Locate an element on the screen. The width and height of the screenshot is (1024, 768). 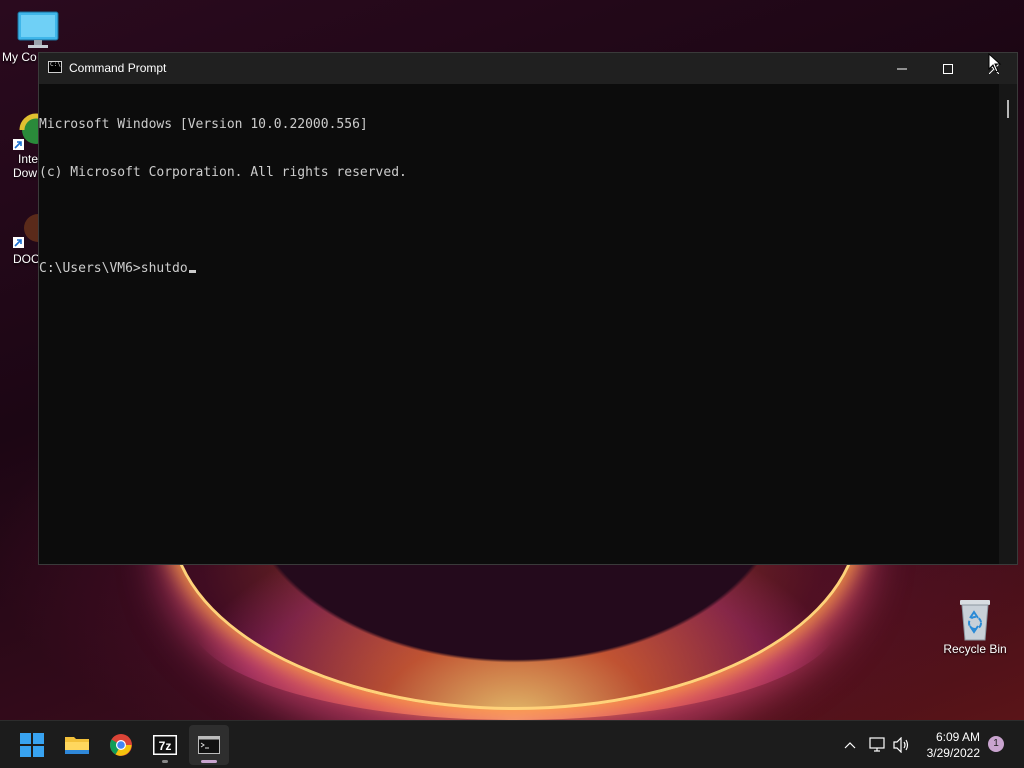
minimize-button is located at coordinates (902, 68).